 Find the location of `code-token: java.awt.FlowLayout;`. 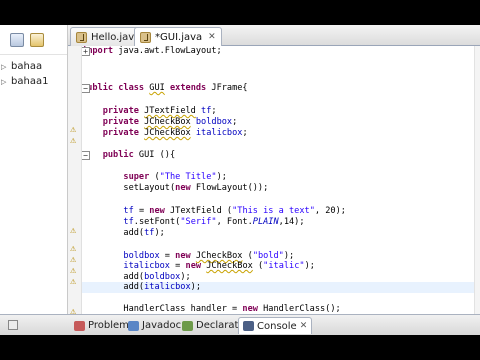

code-token: java.awt.FlowLayout; is located at coordinates (167, 51).